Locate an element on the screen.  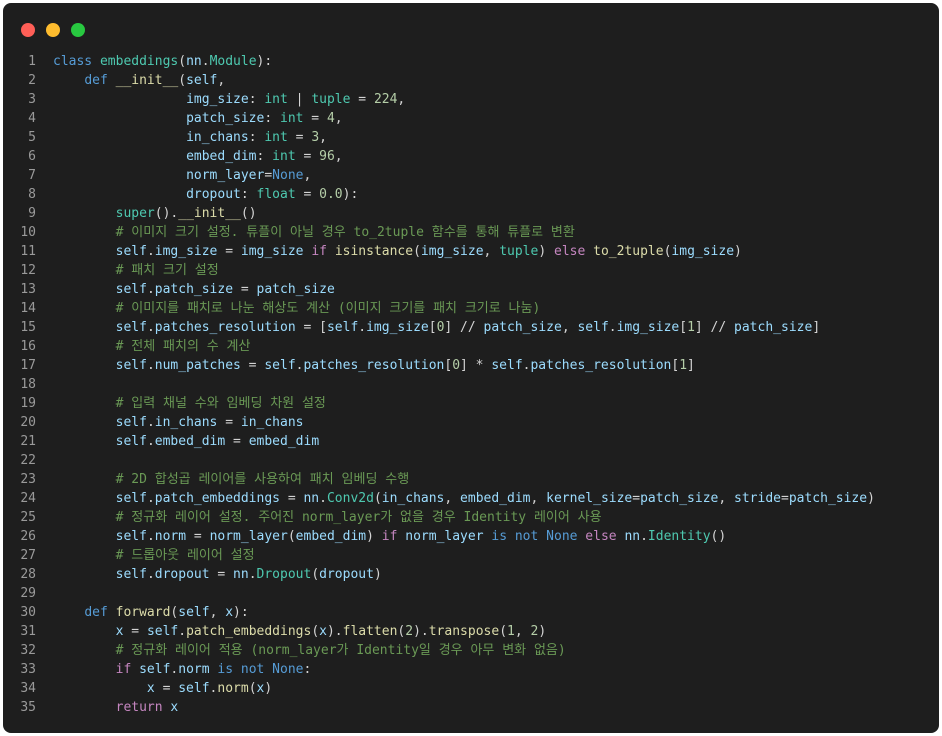
code-text: # 패치 크기 설정 is located at coordinates (136, 270).